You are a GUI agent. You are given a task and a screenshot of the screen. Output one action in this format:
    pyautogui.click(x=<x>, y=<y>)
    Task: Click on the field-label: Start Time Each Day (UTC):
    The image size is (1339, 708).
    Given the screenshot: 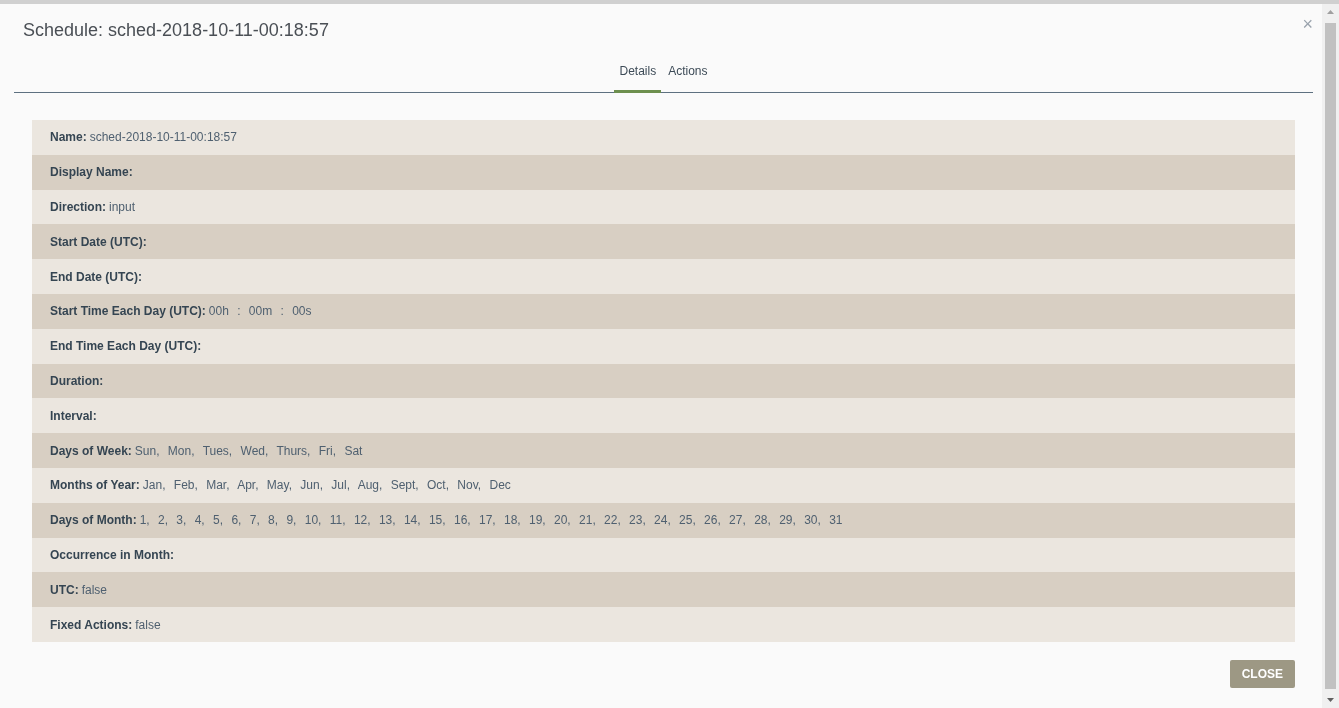 What is the action you would take?
    pyautogui.click(x=128, y=311)
    